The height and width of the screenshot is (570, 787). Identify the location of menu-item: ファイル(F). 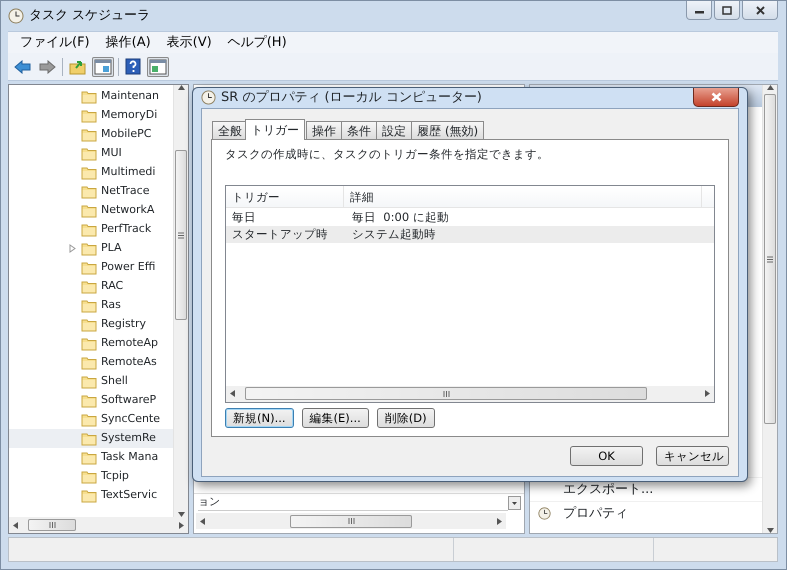
(55, 42).